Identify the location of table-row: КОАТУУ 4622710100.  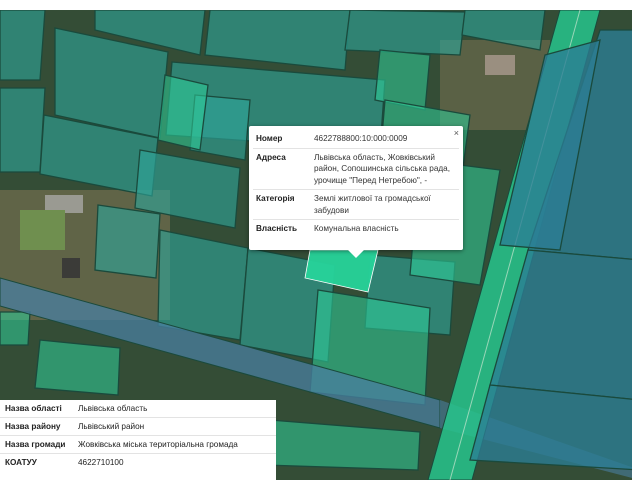
(138, 462).